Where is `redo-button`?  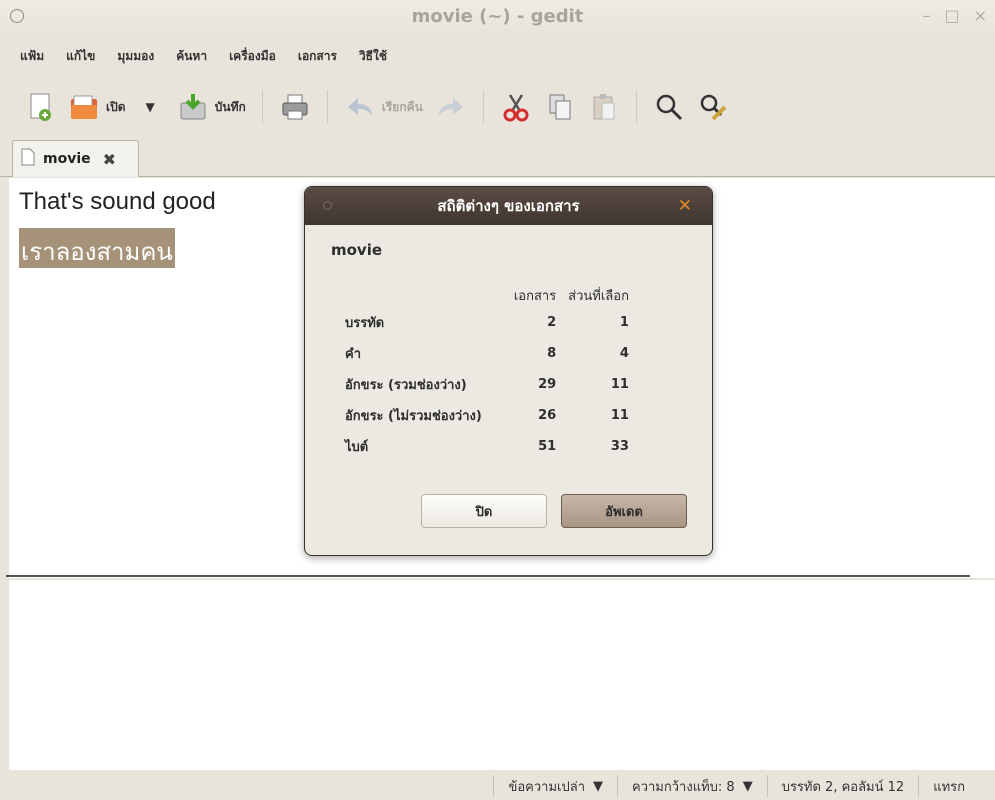 redo-button is located at coordinates (451, 107).